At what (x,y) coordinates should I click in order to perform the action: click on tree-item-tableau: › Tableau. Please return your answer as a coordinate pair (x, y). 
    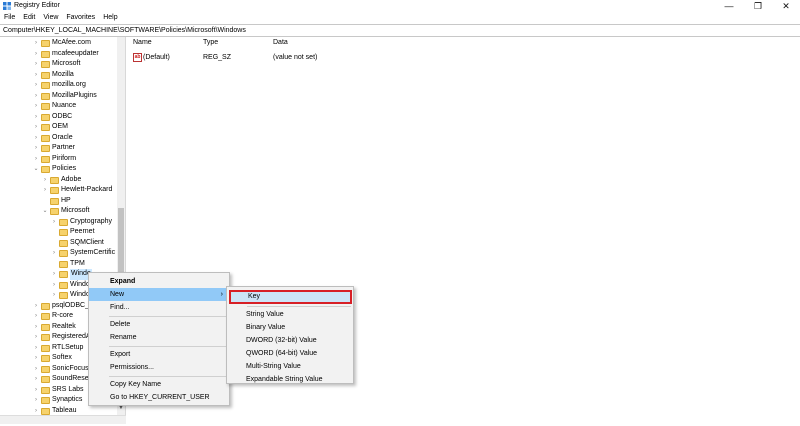
    Looking at the image, I should click on (58, 411).